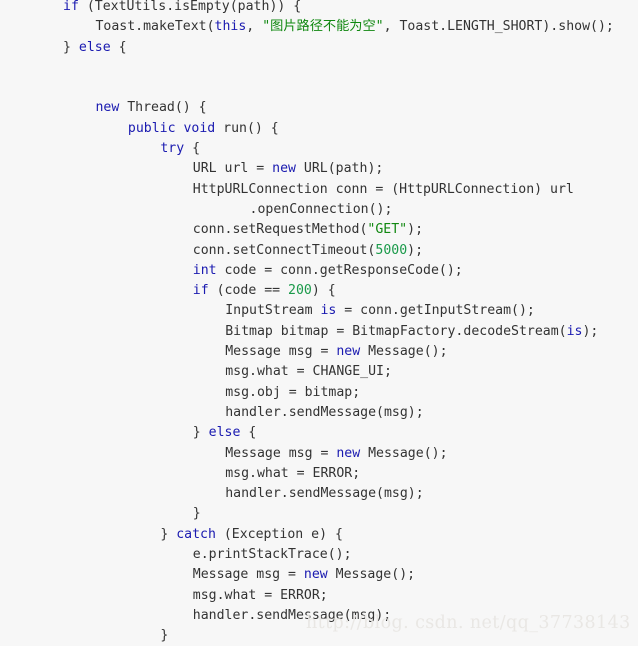 The image size is (638, 646). I want to click on code-line: conn.setRequestMethod("GET");, so click(319, 230).